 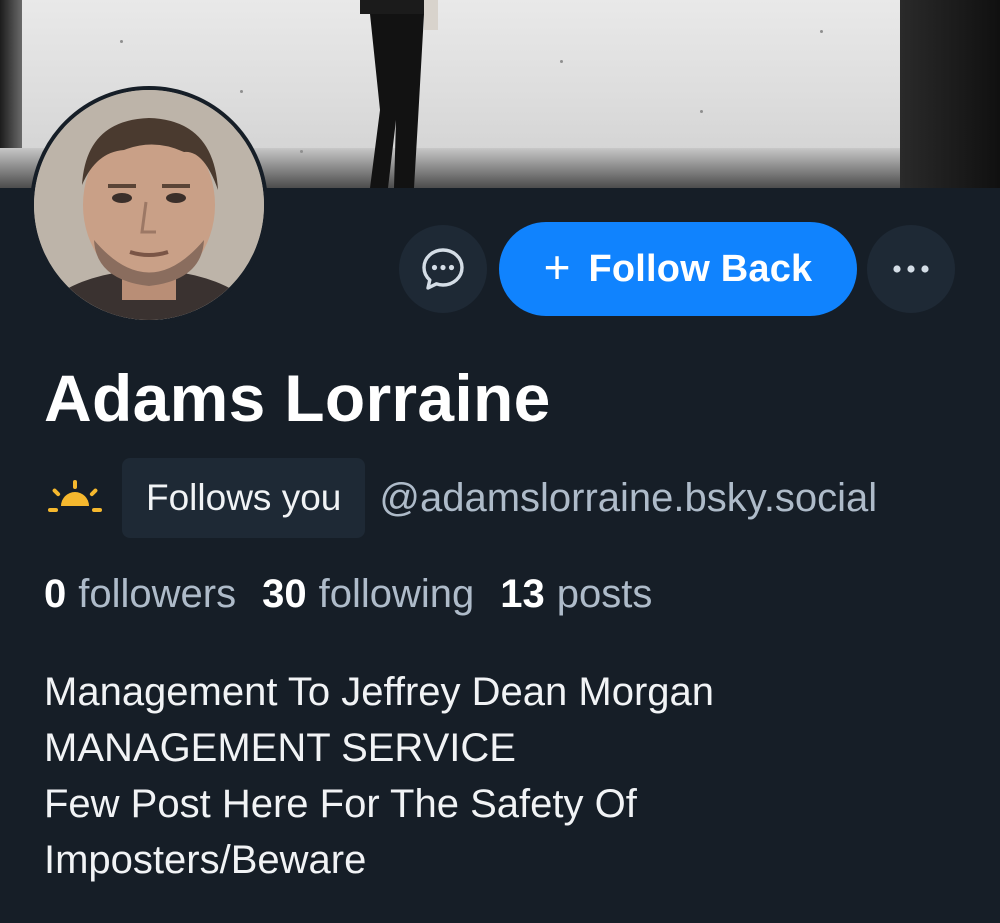 I want to click on following-count: 30, so click(x=284, y=594).